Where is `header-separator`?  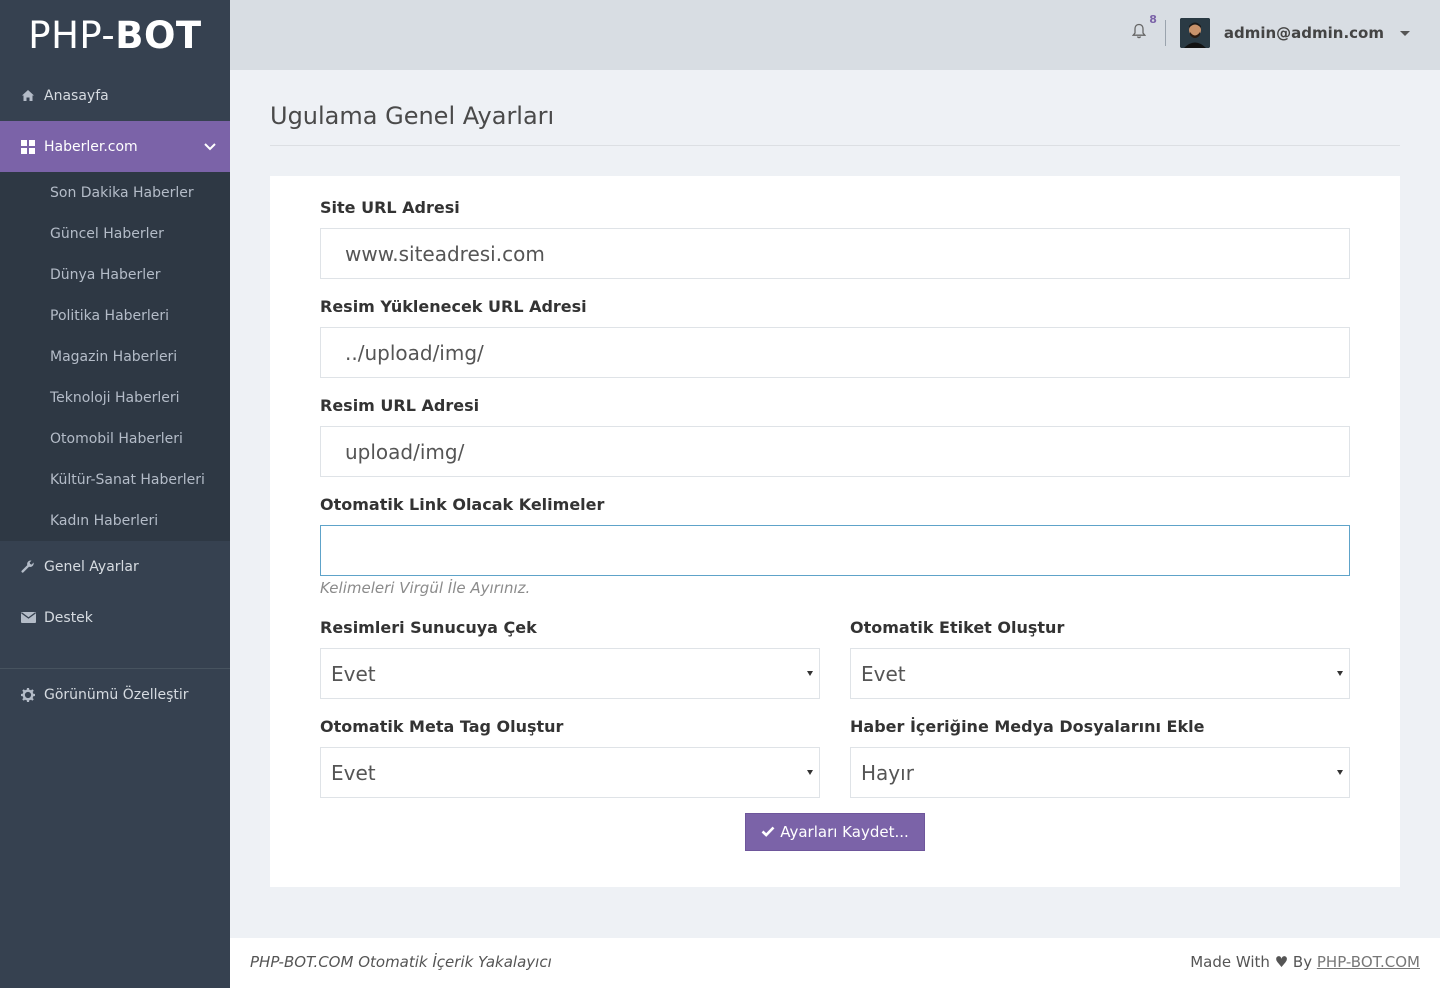 header-separator is located at coordinates (1165, 33).